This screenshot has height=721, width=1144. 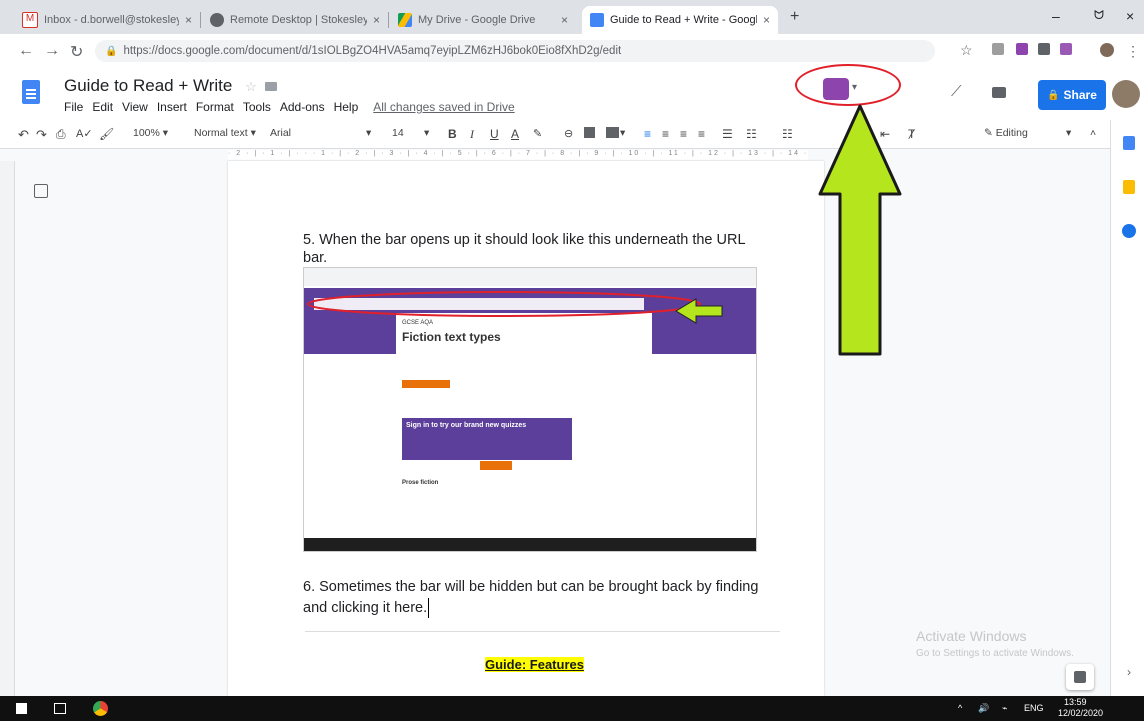 What do you see at coordinates (102, 107) in the screenshot?
I see `menu-edit: Edit` at bounding box center [102, 107].